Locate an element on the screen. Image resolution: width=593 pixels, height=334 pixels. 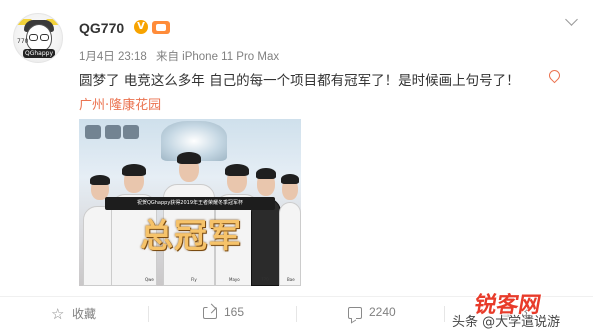
post-source: 来自 iPhone 11 Pro Max is located at coordinates (217, 57).